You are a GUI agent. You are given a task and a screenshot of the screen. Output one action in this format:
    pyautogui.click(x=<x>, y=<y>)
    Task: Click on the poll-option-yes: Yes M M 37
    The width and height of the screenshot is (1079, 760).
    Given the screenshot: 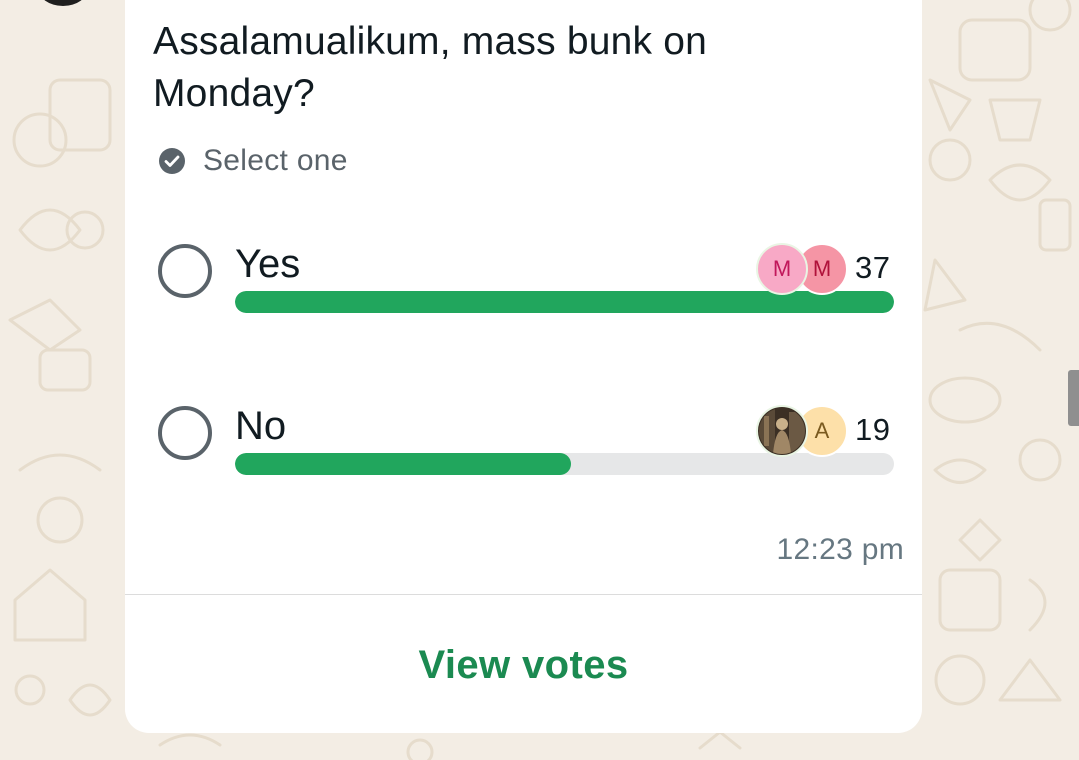 What is the action you would take?
    pyautogui.click(x=523, y=303)
    